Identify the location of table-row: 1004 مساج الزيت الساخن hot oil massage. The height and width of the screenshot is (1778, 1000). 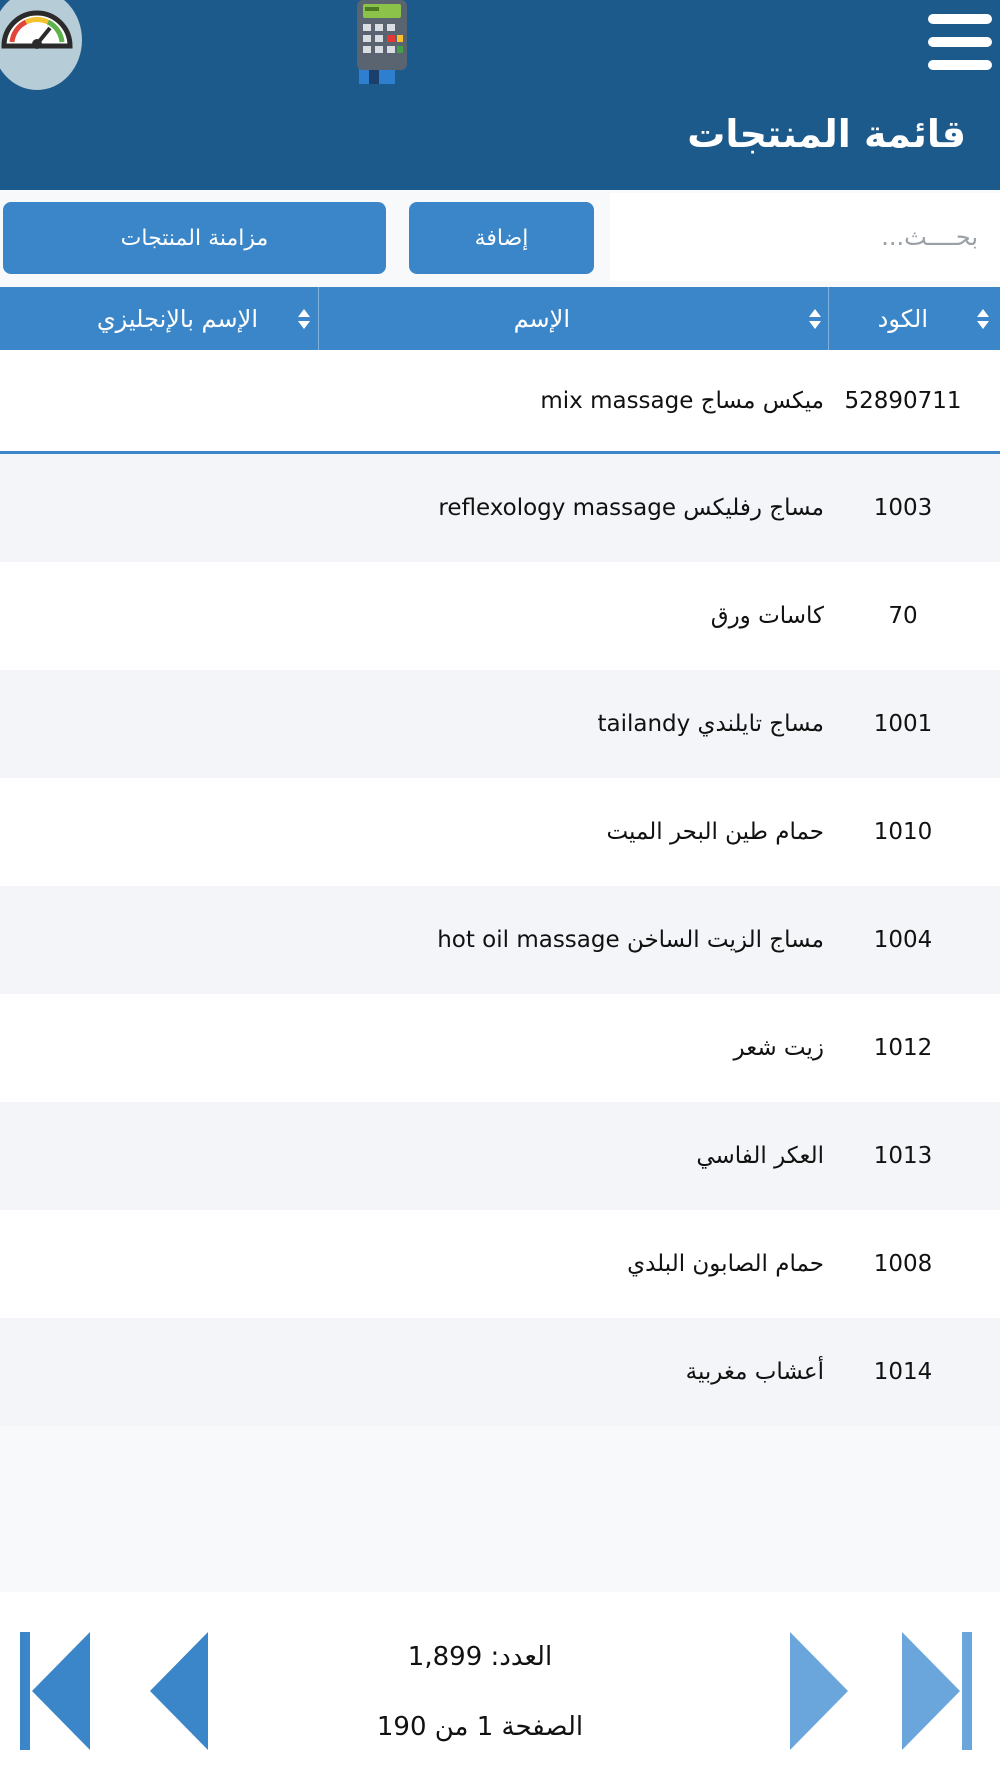
(500, 940).